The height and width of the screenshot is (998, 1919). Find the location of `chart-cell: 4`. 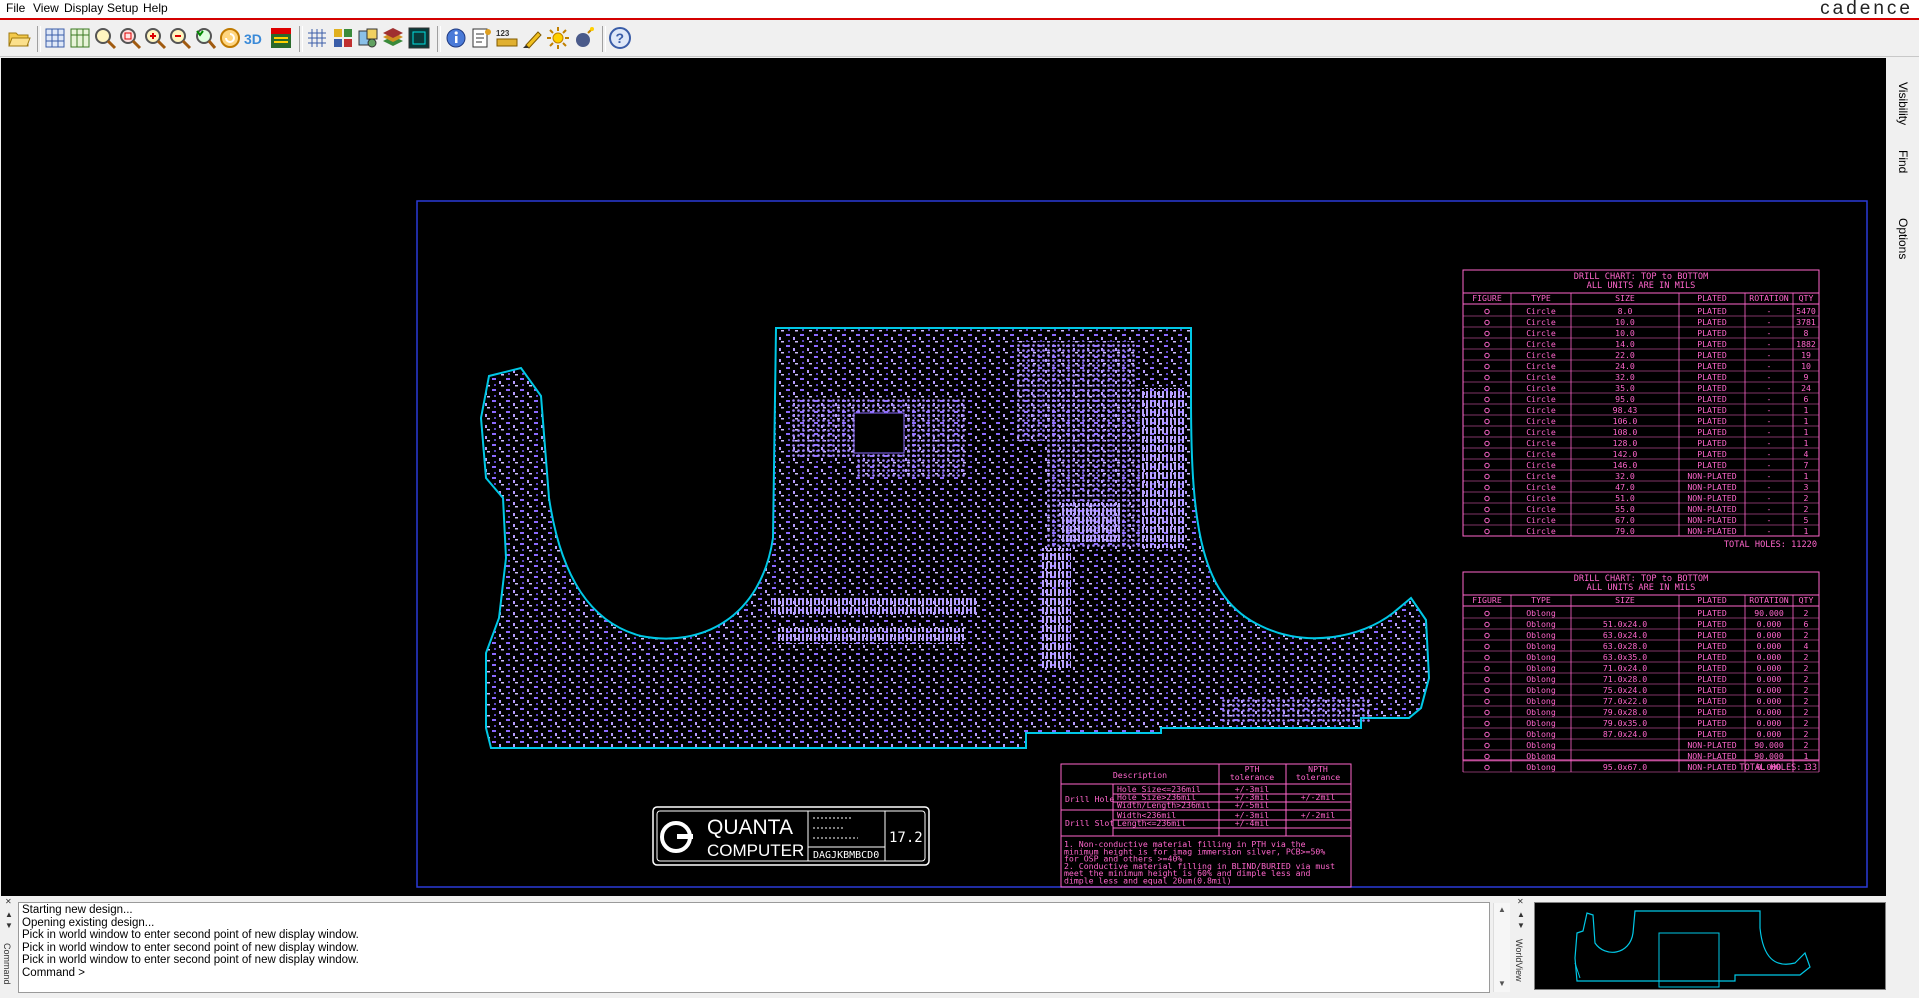

chart-cell: 4 is located at coordinates (1806, 646).